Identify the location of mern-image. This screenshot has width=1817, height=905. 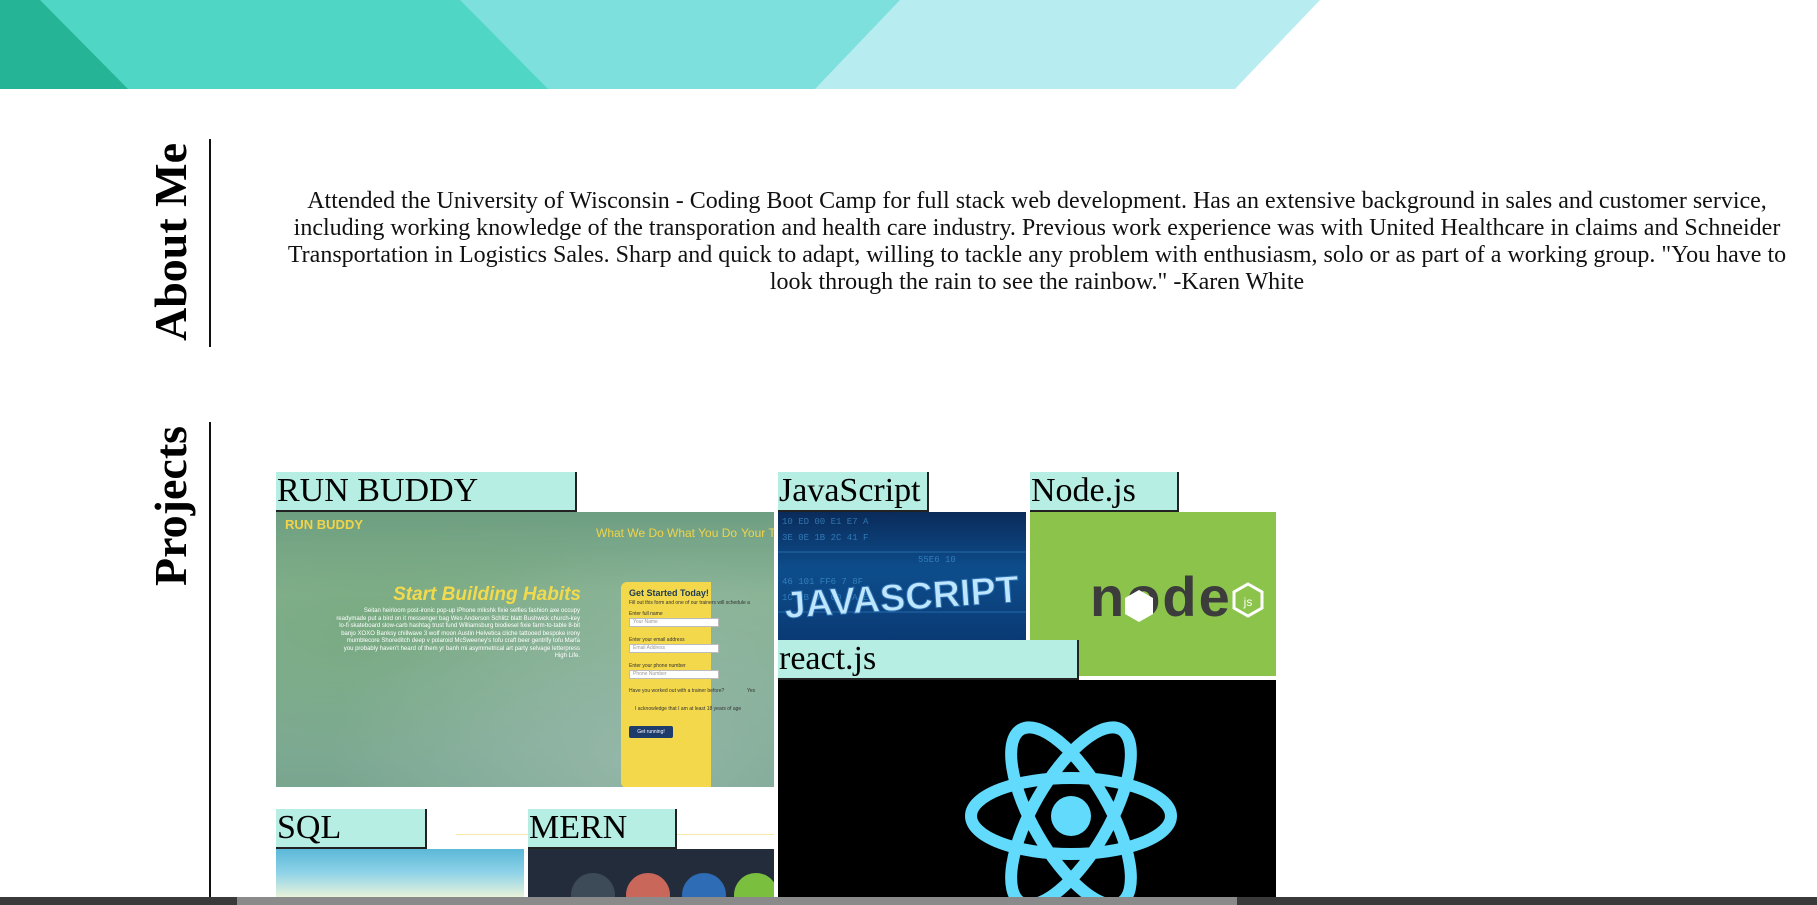
(651, 873).